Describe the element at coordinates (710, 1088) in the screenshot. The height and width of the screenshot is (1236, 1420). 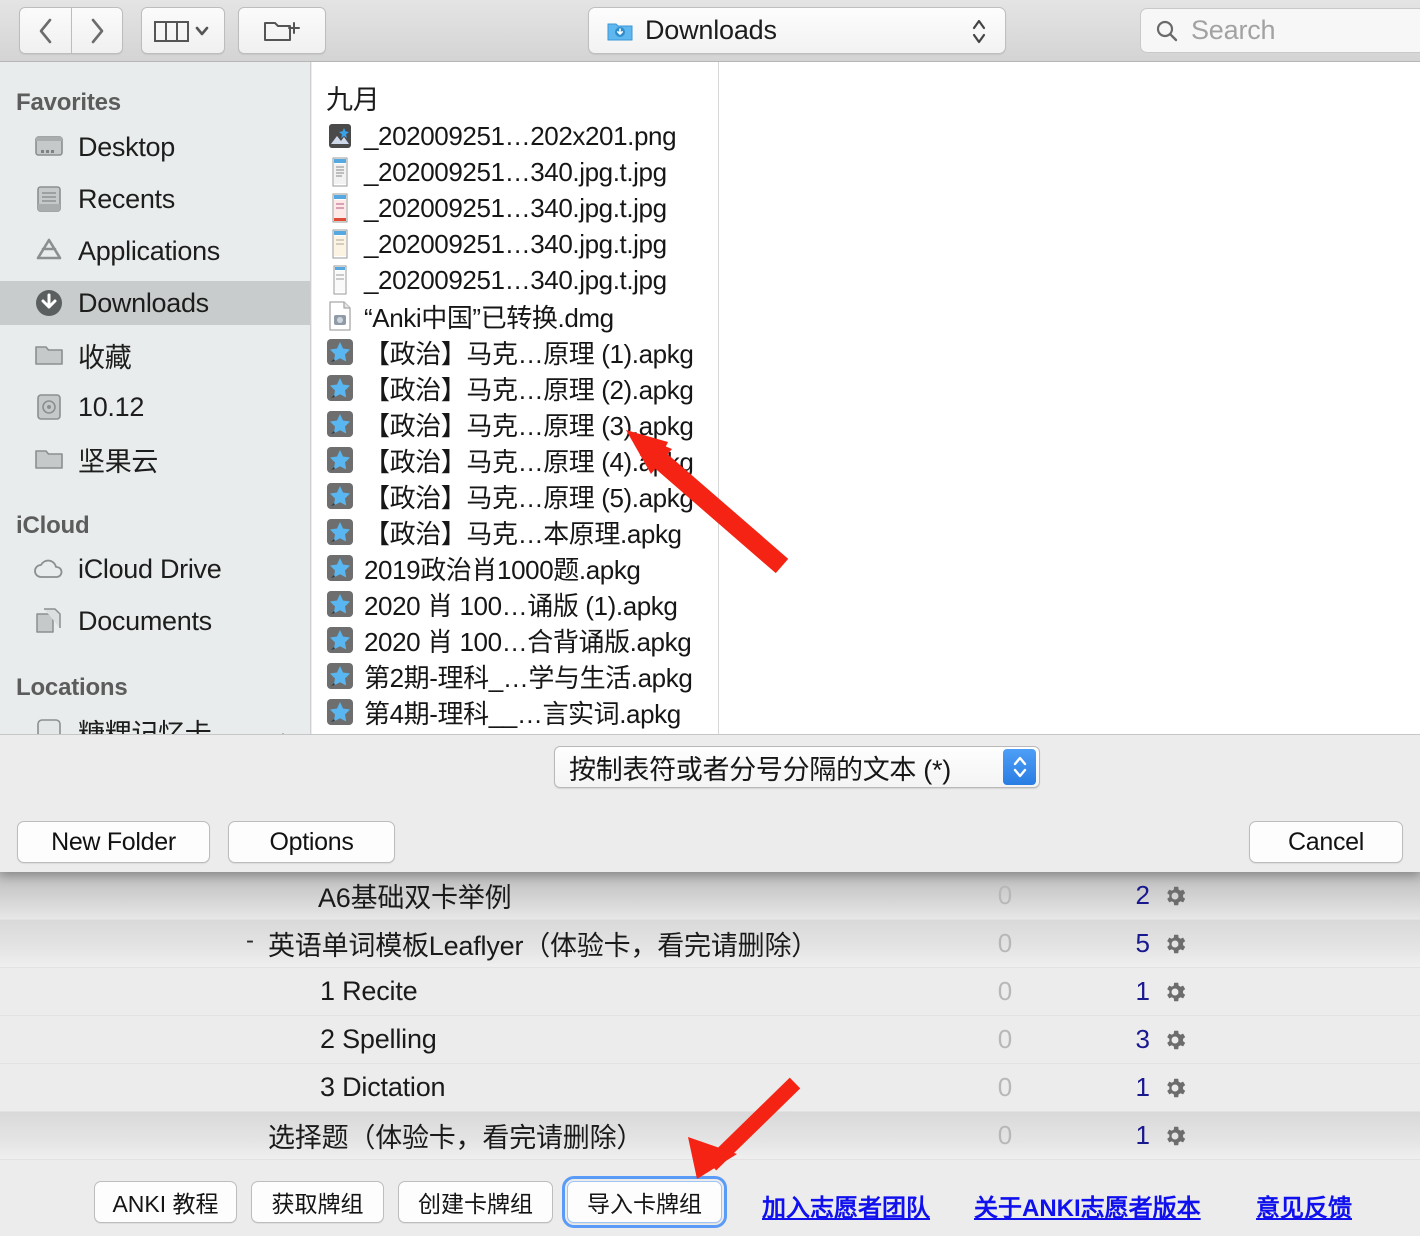
I see `table-row: 3 Dictation 0 1` at that location.